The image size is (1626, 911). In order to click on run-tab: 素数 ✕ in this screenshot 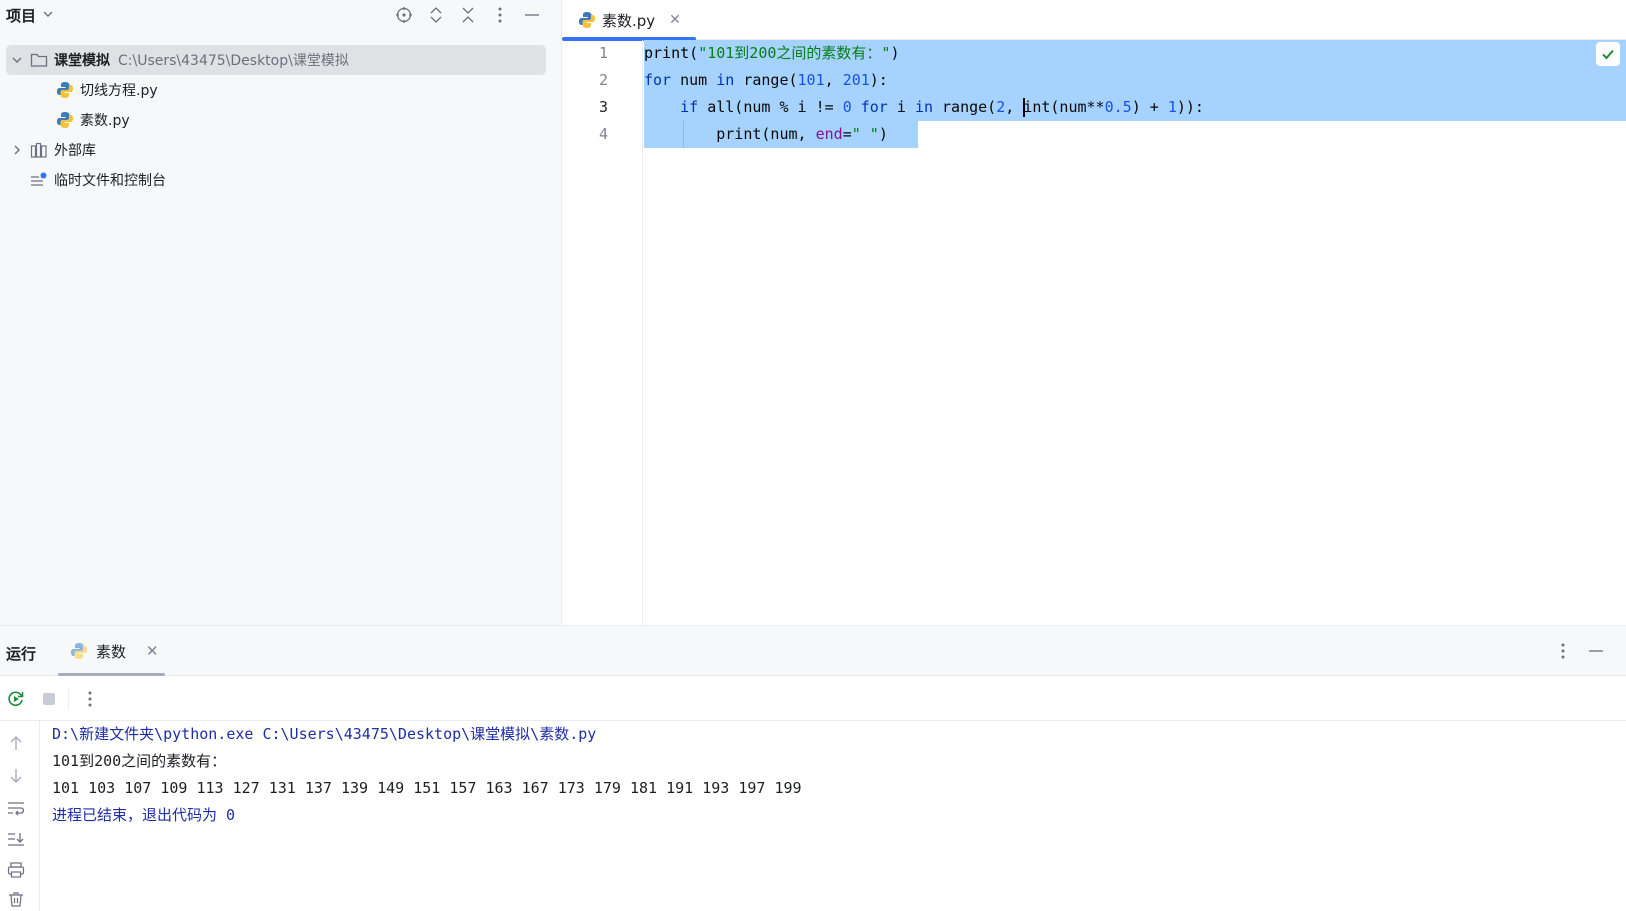, I will do `click(111, 651)`.